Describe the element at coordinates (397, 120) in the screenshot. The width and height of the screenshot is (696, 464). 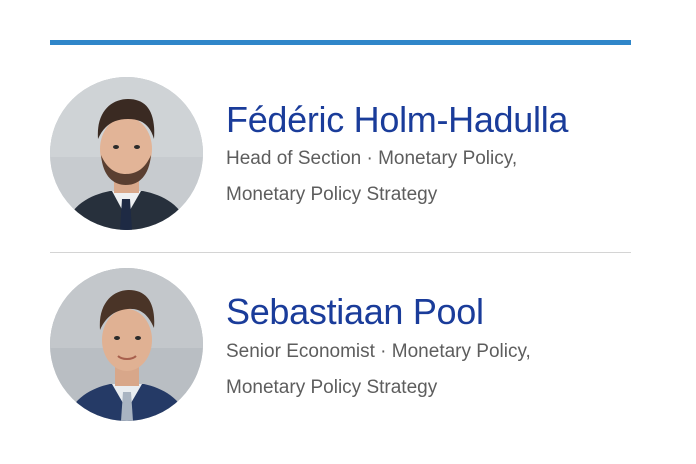
I see `person-name-link: Fédéric Holm-Hadulla` at that location.